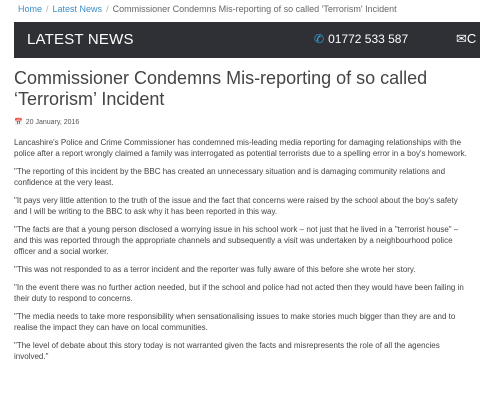 The width and height of the screenshot is (480, 404). What do you see at coordinates (461, 38) in the screenshot?
I see `mail-icon: ✉` at bounding box center [461, 38].